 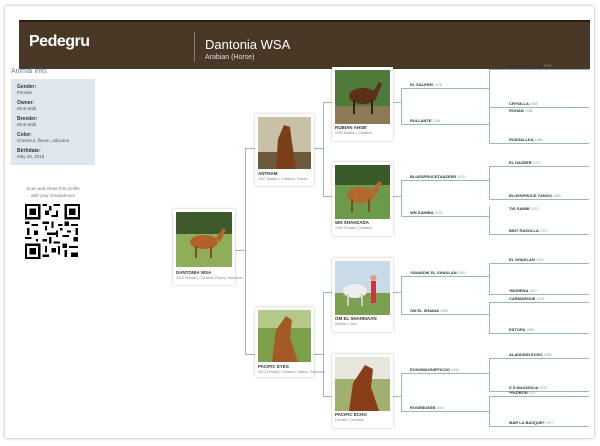 I want to click on pacific-eyes-details: 2013 Female | Chestnut, Sabino, Rabicano, so click(x=291, y=372).